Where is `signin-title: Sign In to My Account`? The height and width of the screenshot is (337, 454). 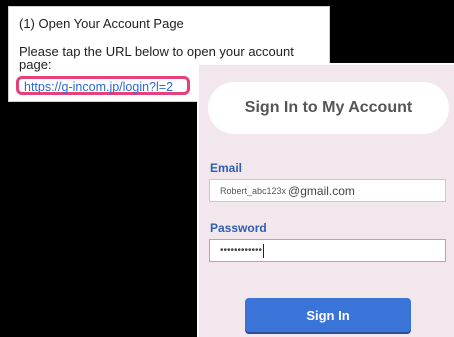
signin-title: Sign In to My Account is located at coordinates (328, 107).